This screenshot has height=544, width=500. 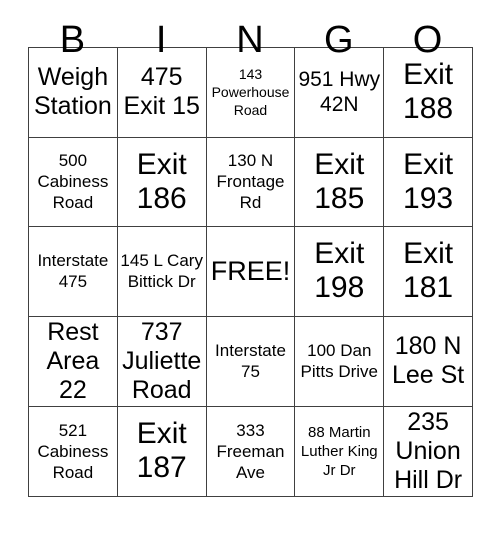 I want to click on bingo-cell-n2: 130 N Frontage Rd, so click(x=250, y=182).